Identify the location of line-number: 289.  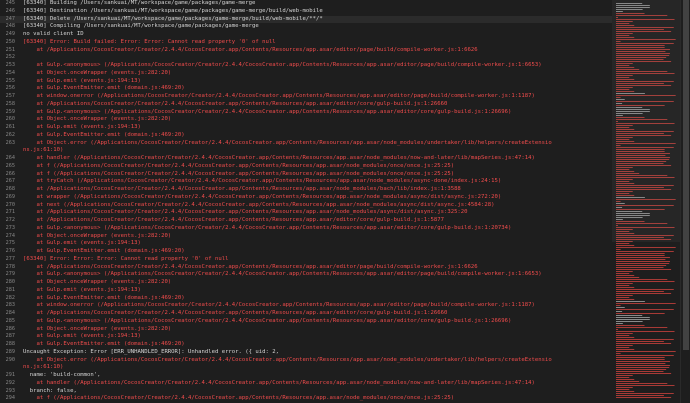
(10, 351).